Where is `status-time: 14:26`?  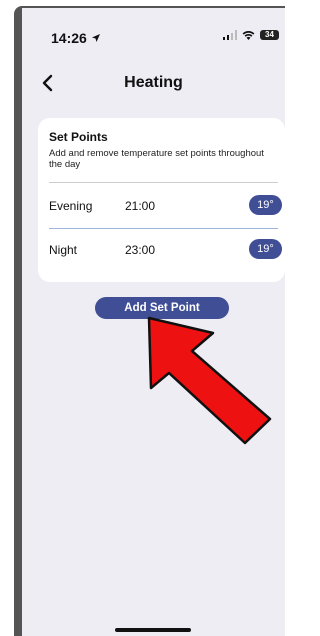
status-time: 14:26 is located at coordinates (76, 38).